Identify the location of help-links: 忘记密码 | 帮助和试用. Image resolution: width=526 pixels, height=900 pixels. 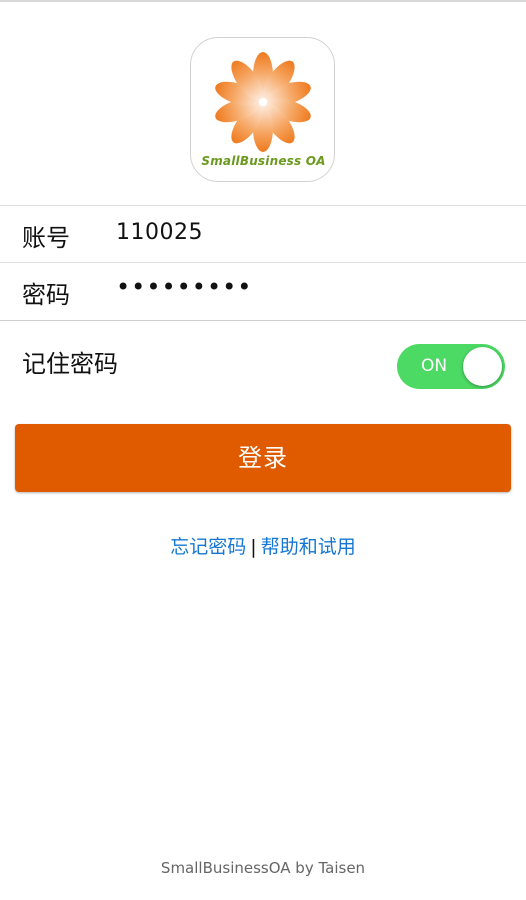
(263, 545).